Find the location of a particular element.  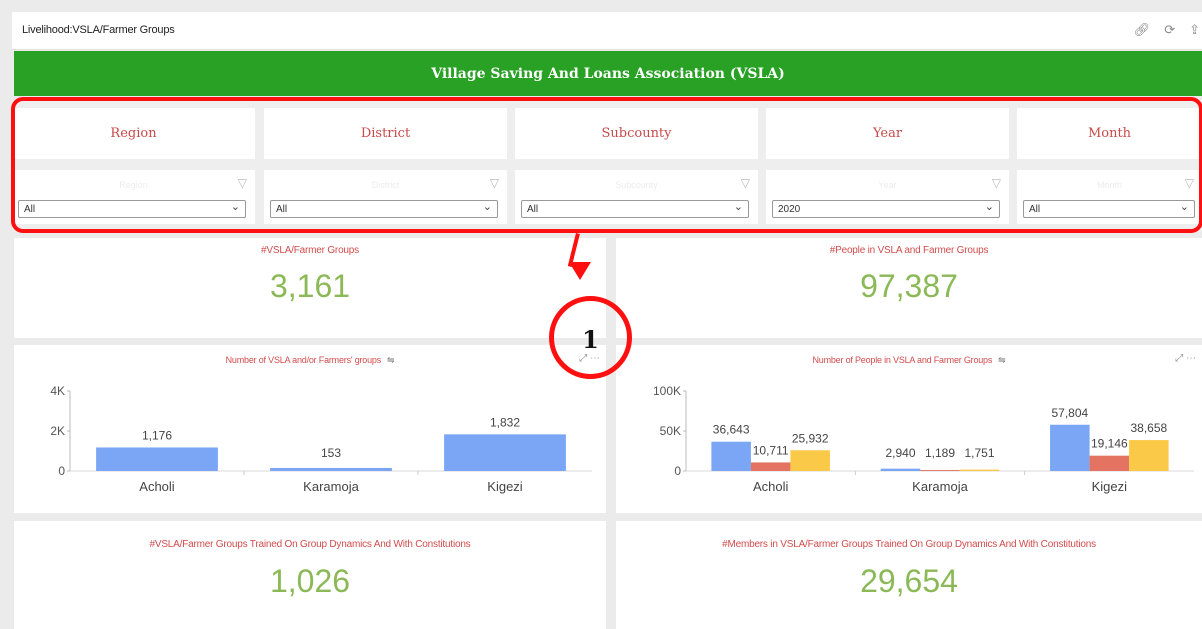

data-label: 1,189 is located at coordinates (940, 453).